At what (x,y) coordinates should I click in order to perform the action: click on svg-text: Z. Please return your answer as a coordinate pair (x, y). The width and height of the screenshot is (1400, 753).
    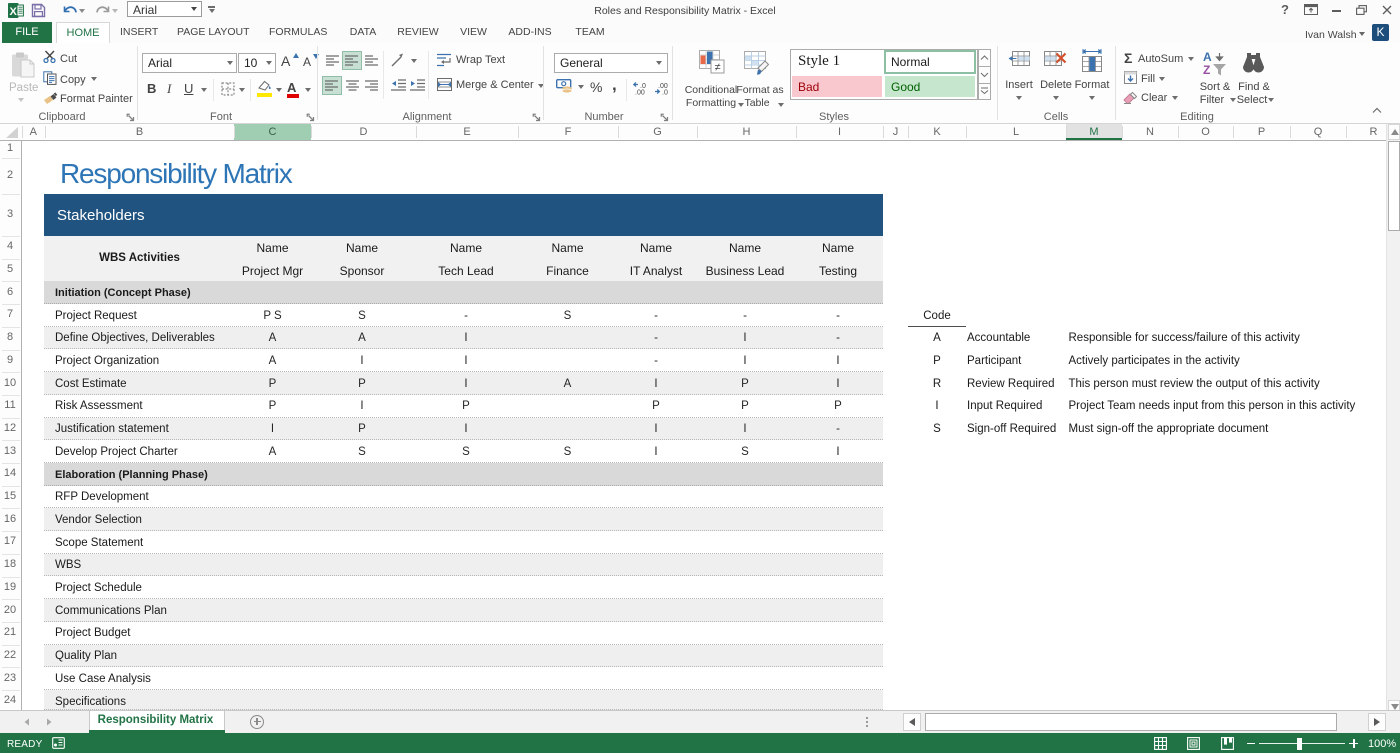
    Looking at the image, I should click on (1206, 70).